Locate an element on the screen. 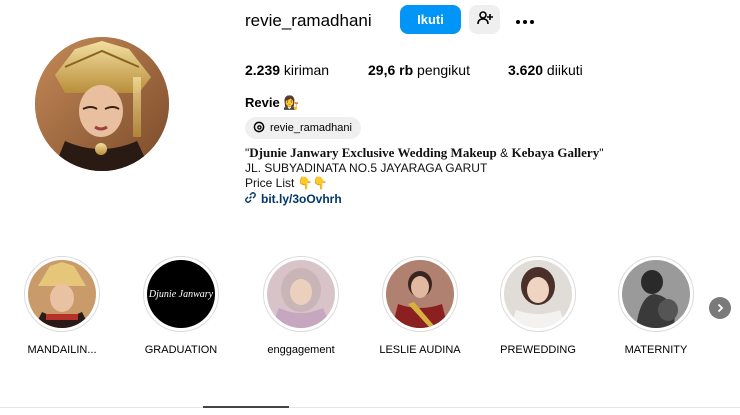  chevron-right-icon is located at coordinates (720, 308).